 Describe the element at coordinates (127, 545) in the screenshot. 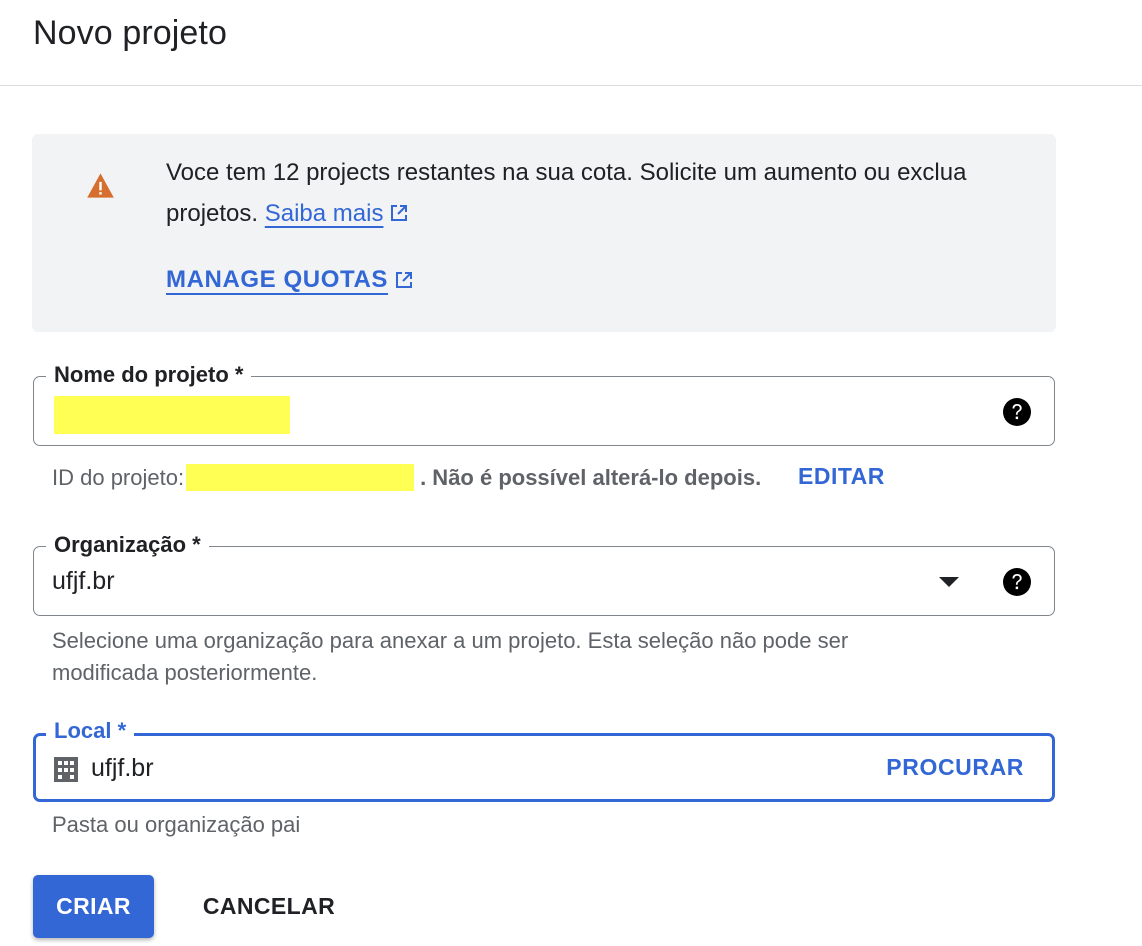

I see `organization-label: Organização *` at that location.